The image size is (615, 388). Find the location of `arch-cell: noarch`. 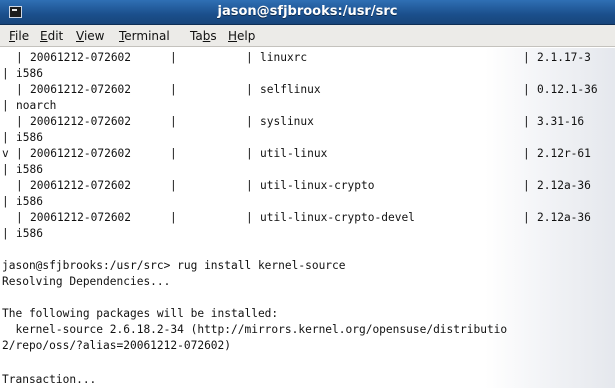

arch-cell: noarch is located at coordinates (36, 105).